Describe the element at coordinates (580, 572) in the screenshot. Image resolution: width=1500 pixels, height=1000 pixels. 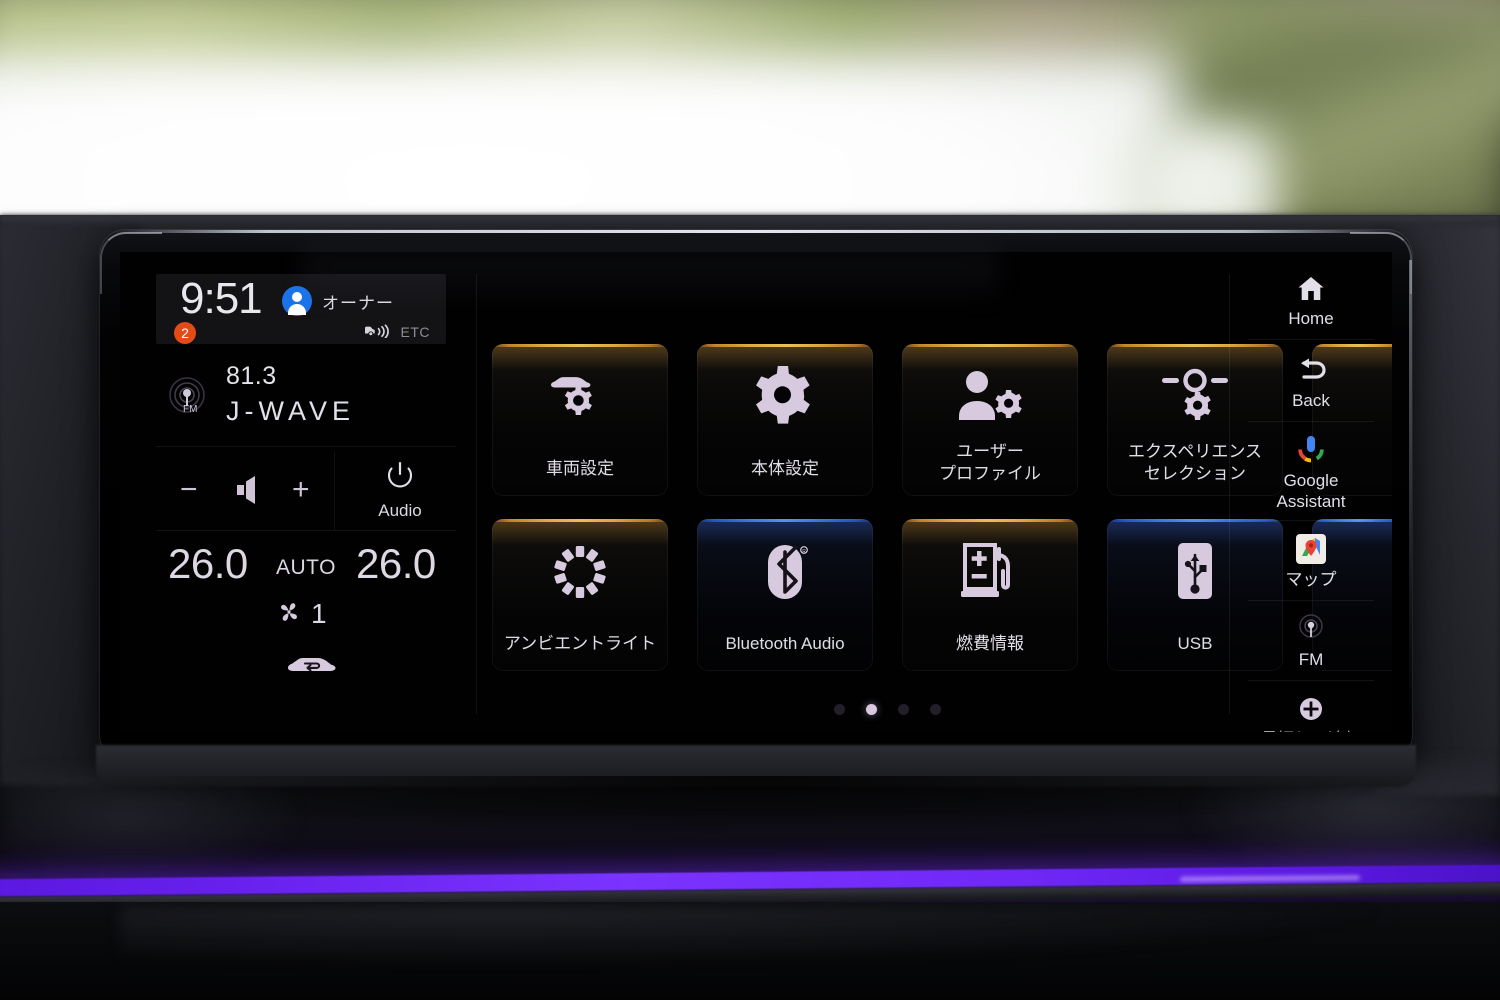
I see `ambient-light-icon` at that location.